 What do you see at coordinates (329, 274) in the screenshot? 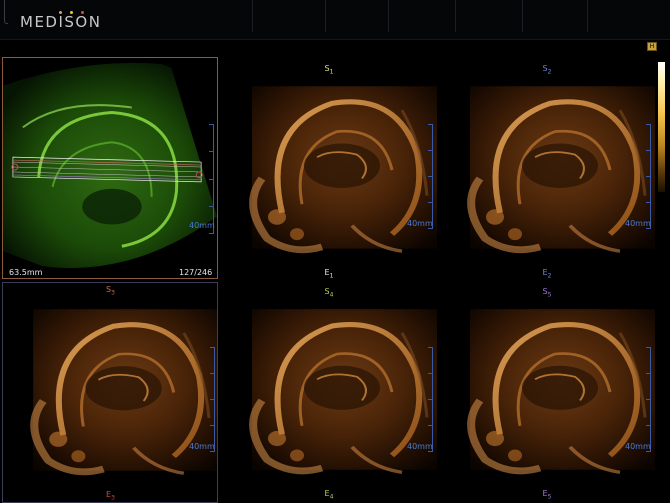
I see `slice-end-label: E1` at bounding box center [329, 274].